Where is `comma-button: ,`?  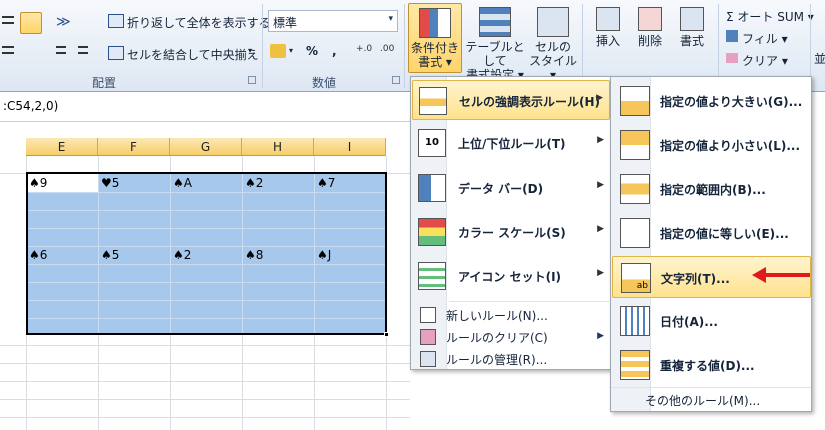 comma-button: , is located at coordinates (334, 51).